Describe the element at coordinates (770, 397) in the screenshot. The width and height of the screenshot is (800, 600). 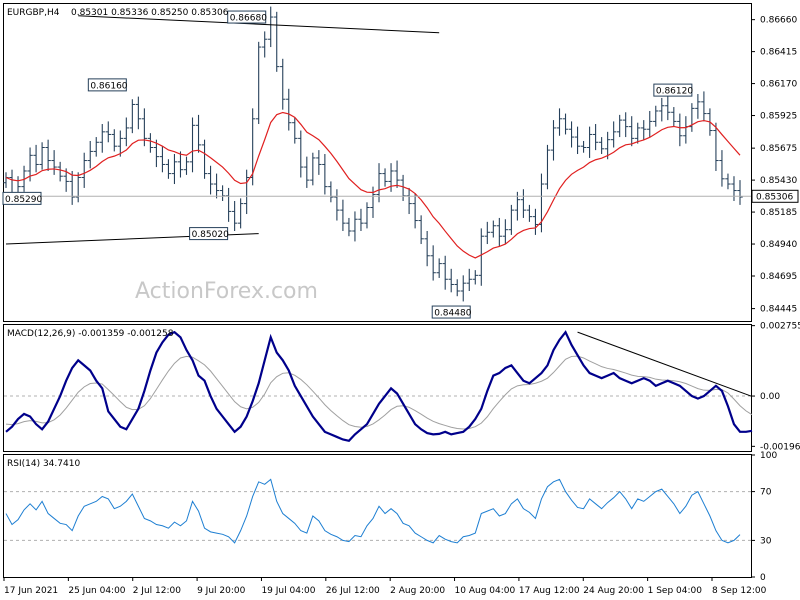
I see `macd-tick-label: 0.00` at that location.